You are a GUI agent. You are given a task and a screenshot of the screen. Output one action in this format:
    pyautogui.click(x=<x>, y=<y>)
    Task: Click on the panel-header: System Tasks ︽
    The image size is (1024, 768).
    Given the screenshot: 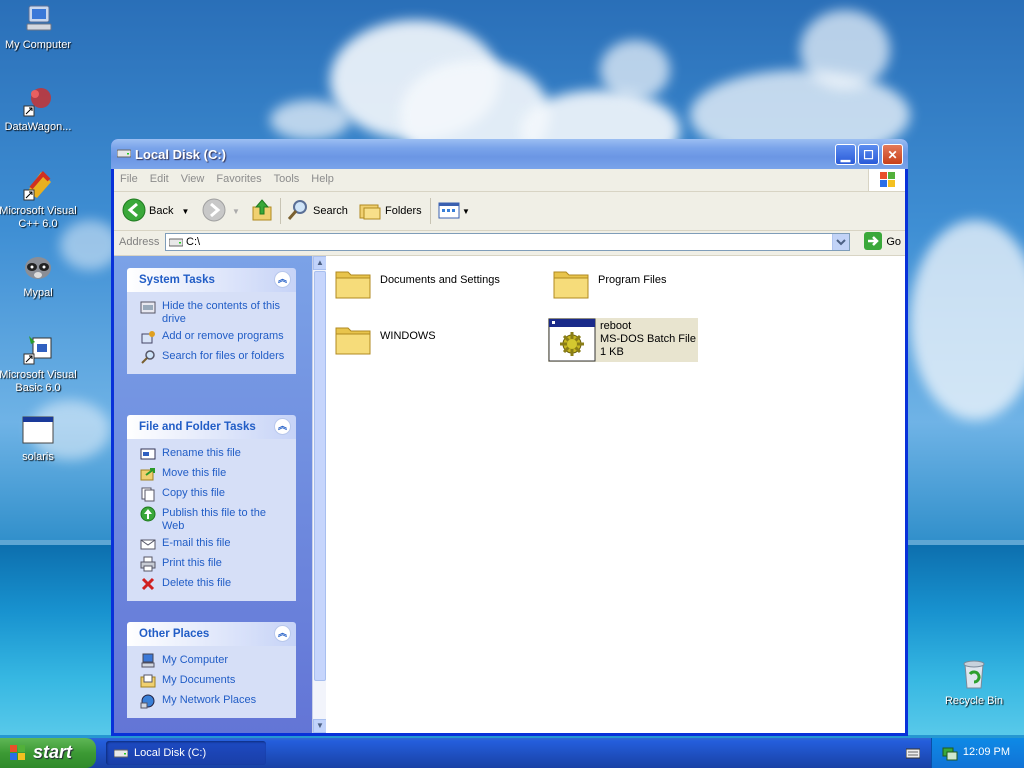 What is the action you would take?
    pyautogui.click(x=211, y=280)
    